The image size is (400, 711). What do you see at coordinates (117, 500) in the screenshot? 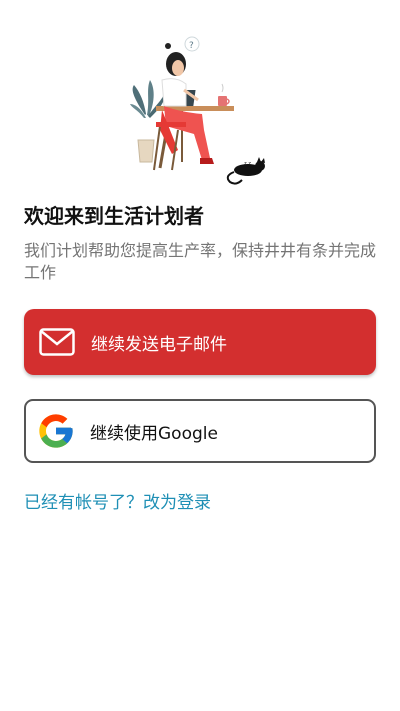
I see `switch-to-login-link: 已经有帐号了？改为登录` at bounding box center [117, 500].